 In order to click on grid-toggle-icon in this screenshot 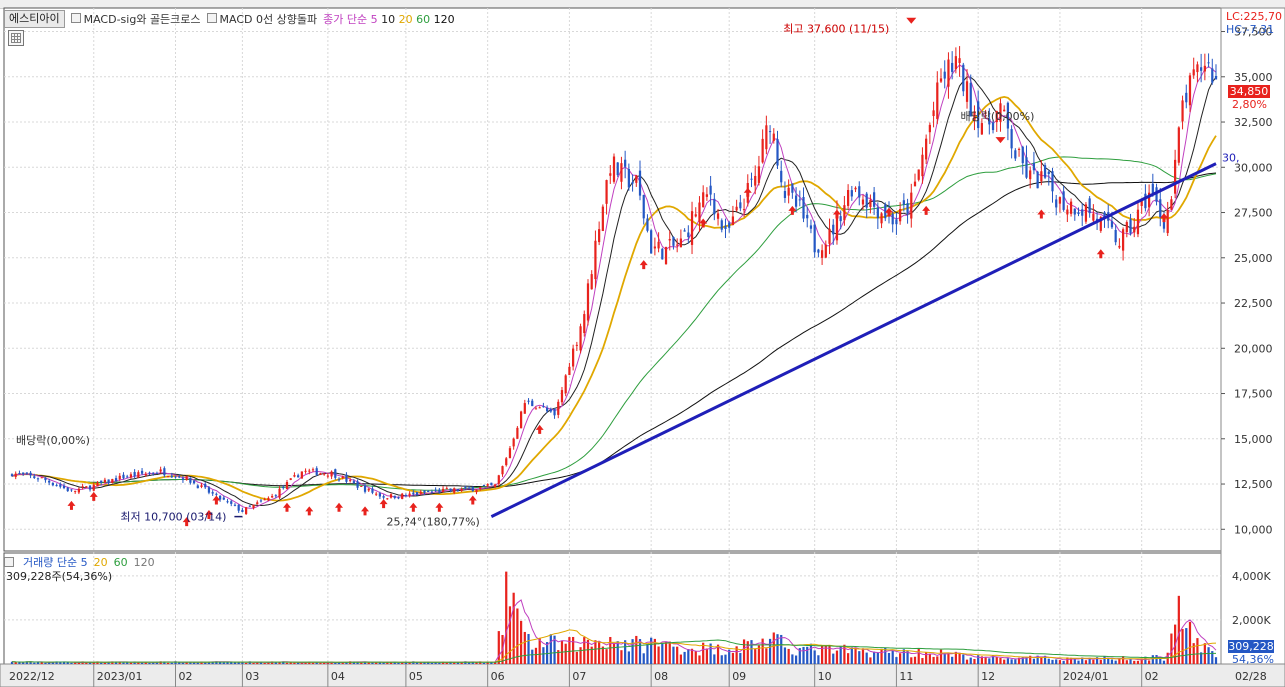, I will do `click(16, 38)`.